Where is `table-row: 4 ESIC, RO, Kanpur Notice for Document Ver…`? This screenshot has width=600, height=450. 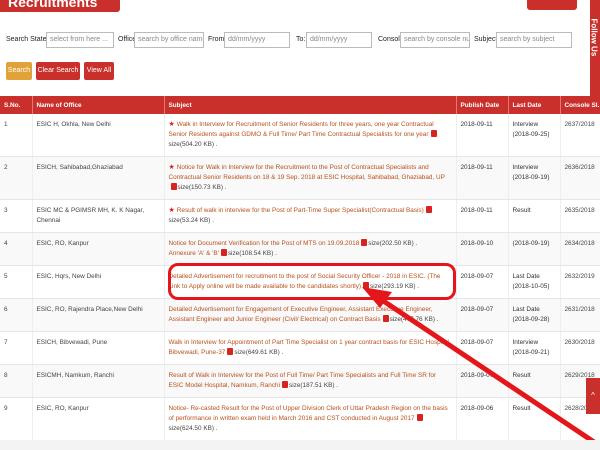
table-row: 4 ESIC, RO, Kanpur Notice for Document Ver… is located at coordinates (300, 249).